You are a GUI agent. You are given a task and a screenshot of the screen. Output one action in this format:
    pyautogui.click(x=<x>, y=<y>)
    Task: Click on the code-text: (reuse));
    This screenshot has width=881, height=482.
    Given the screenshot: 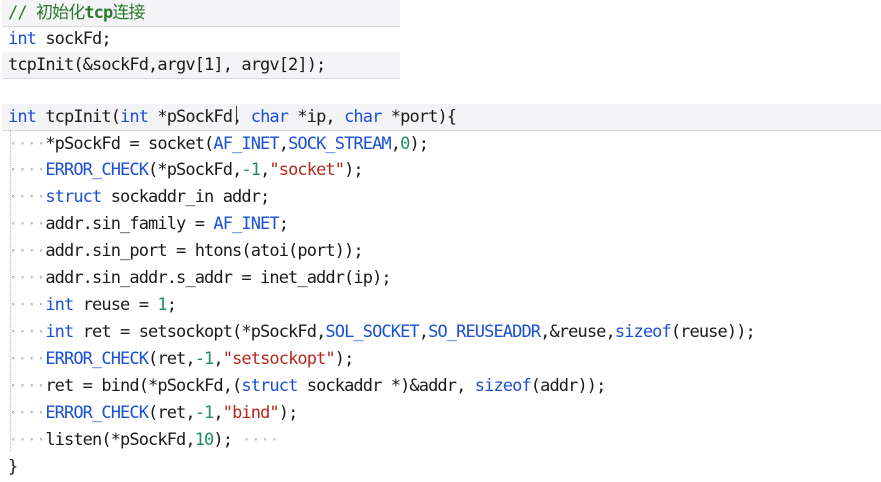 What is the action you would take?
    pyautogui.click(x=713, y=332)
    